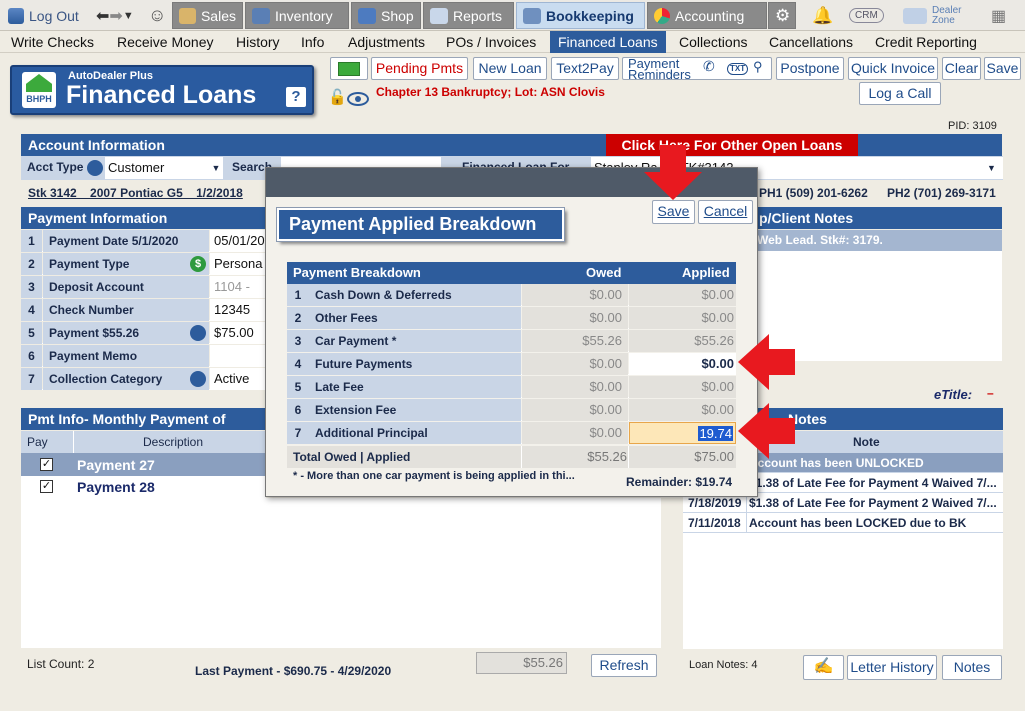 This screenshot has height=711, width=1025. What do you see at coordinates (52, 42) in the screenshot?
I see `nav-write-checks: Write Checks` at bounding box center [52, 42].